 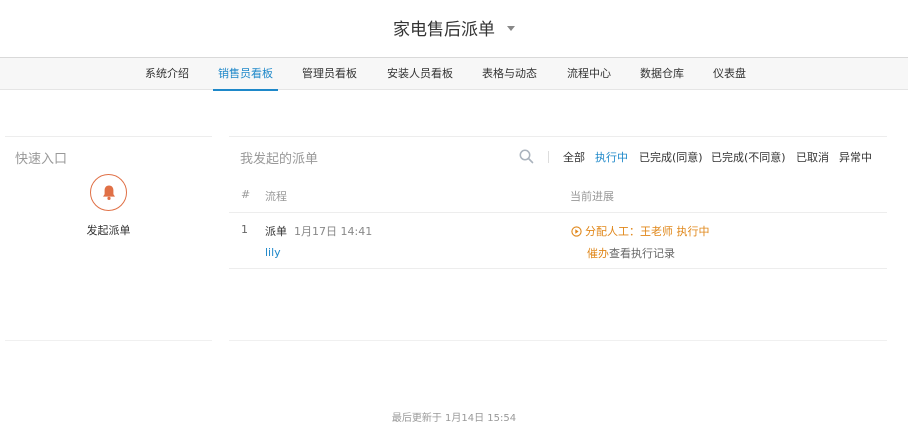 What do you see at coordinates (642, 253) in the screenshot?
I see `view-history-link: 查看执行记录` at bounding box center [642, 253].